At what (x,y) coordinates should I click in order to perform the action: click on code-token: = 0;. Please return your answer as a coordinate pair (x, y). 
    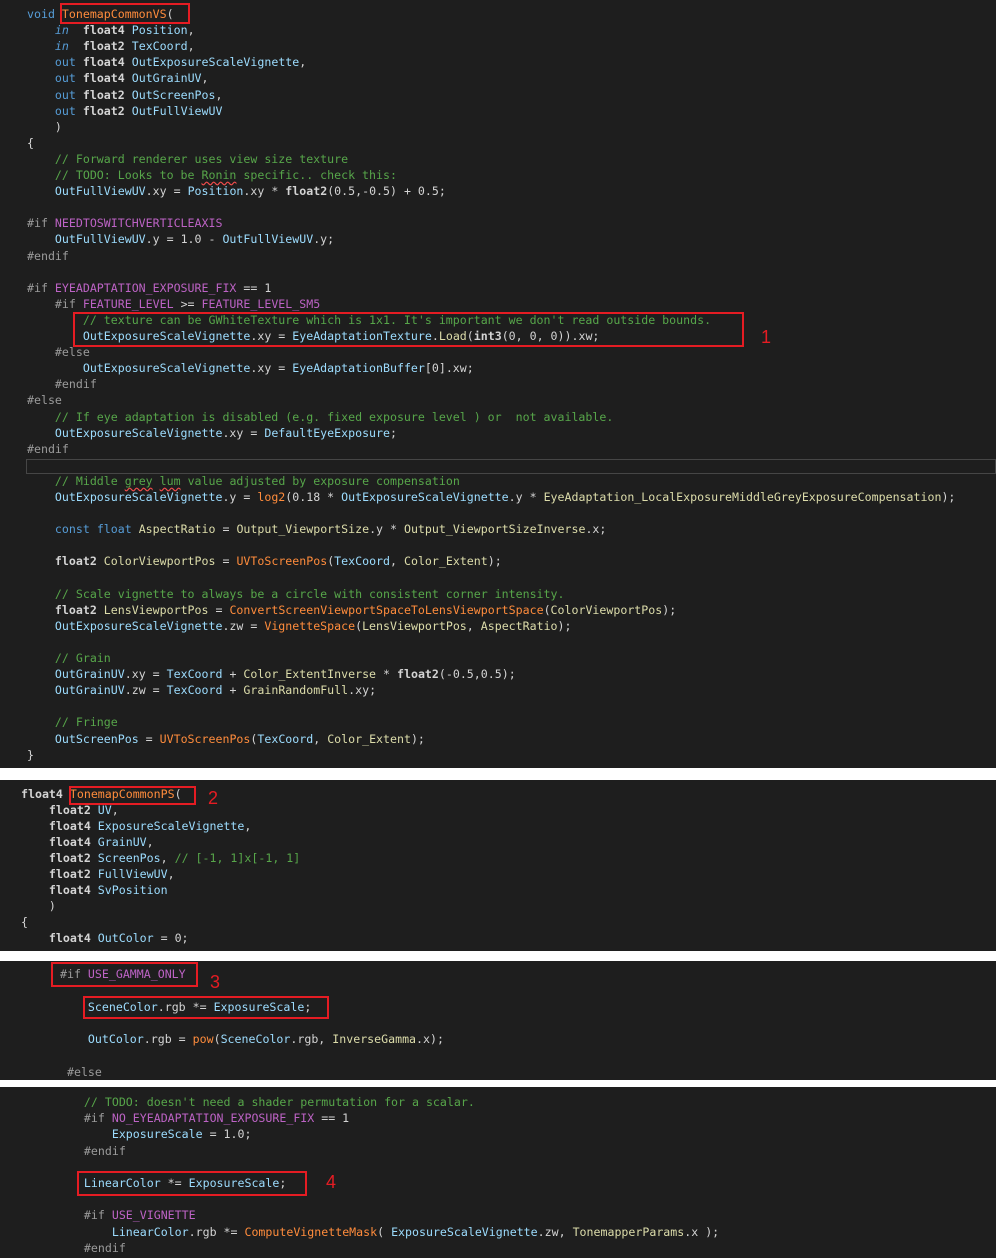
    Looking at the image, I should click on (171, 938).